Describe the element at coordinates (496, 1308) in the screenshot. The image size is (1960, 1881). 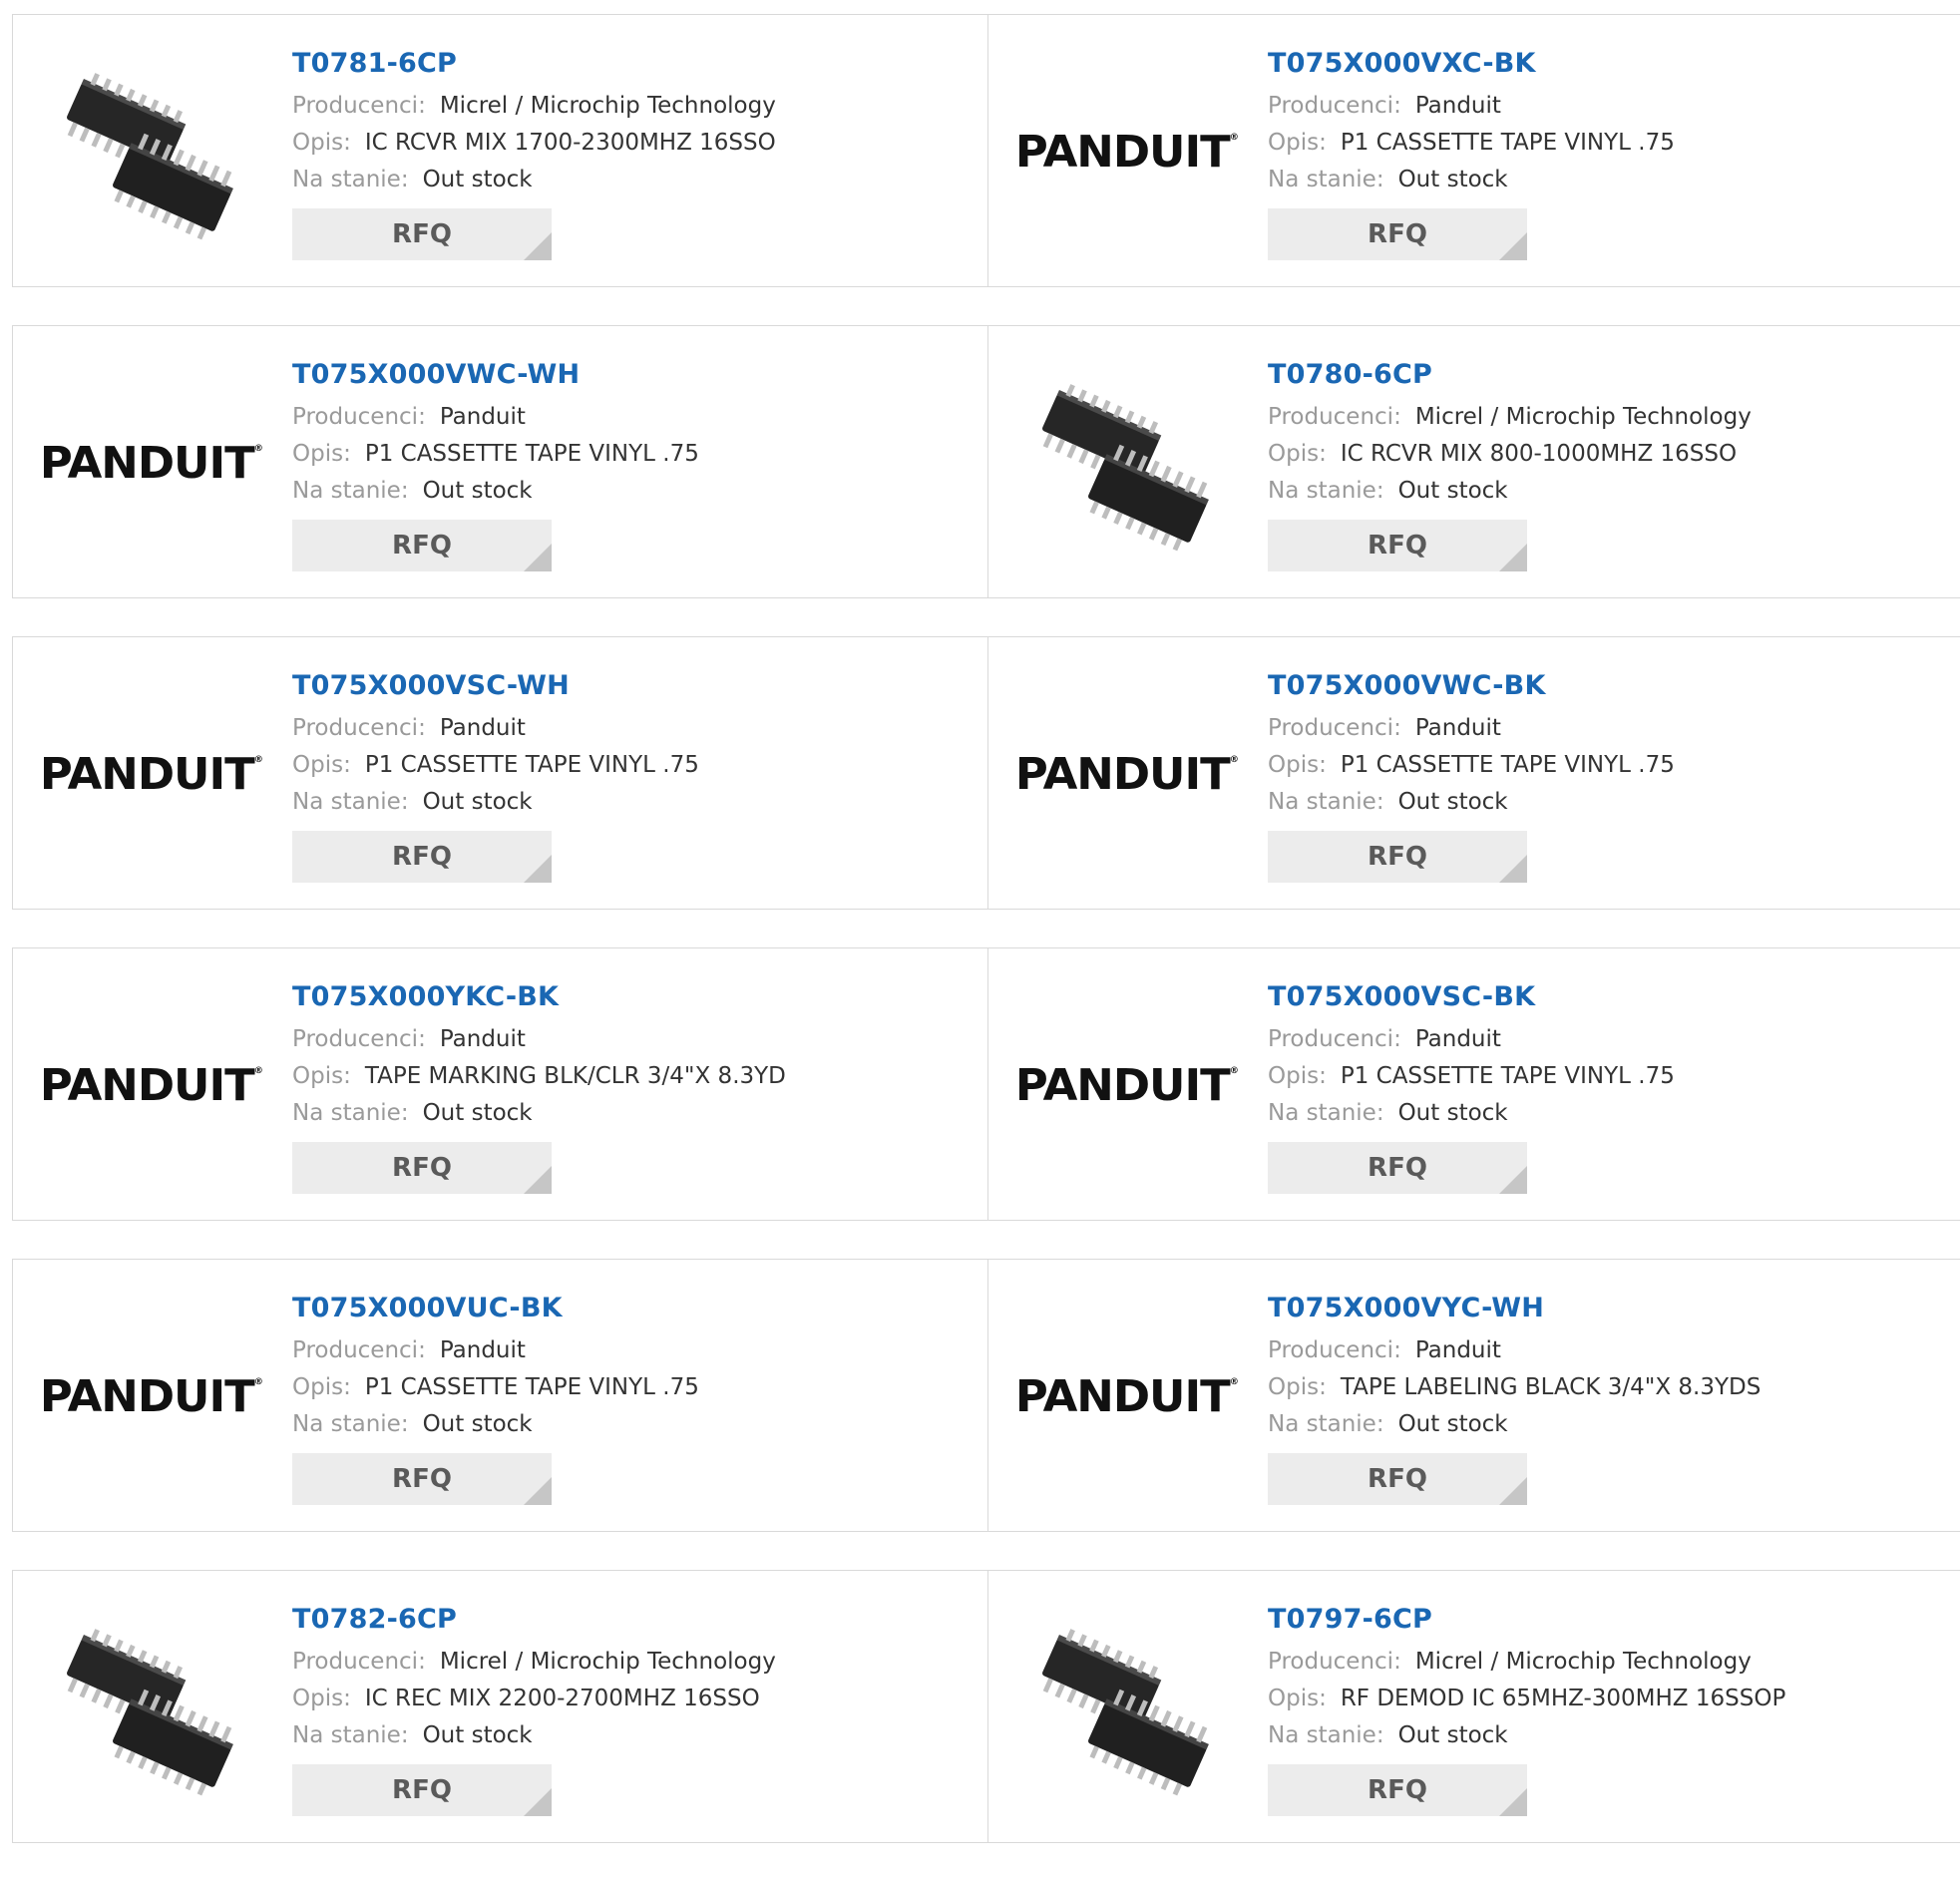
I see `part-number-link: T075X000VUC-BK` at that location.